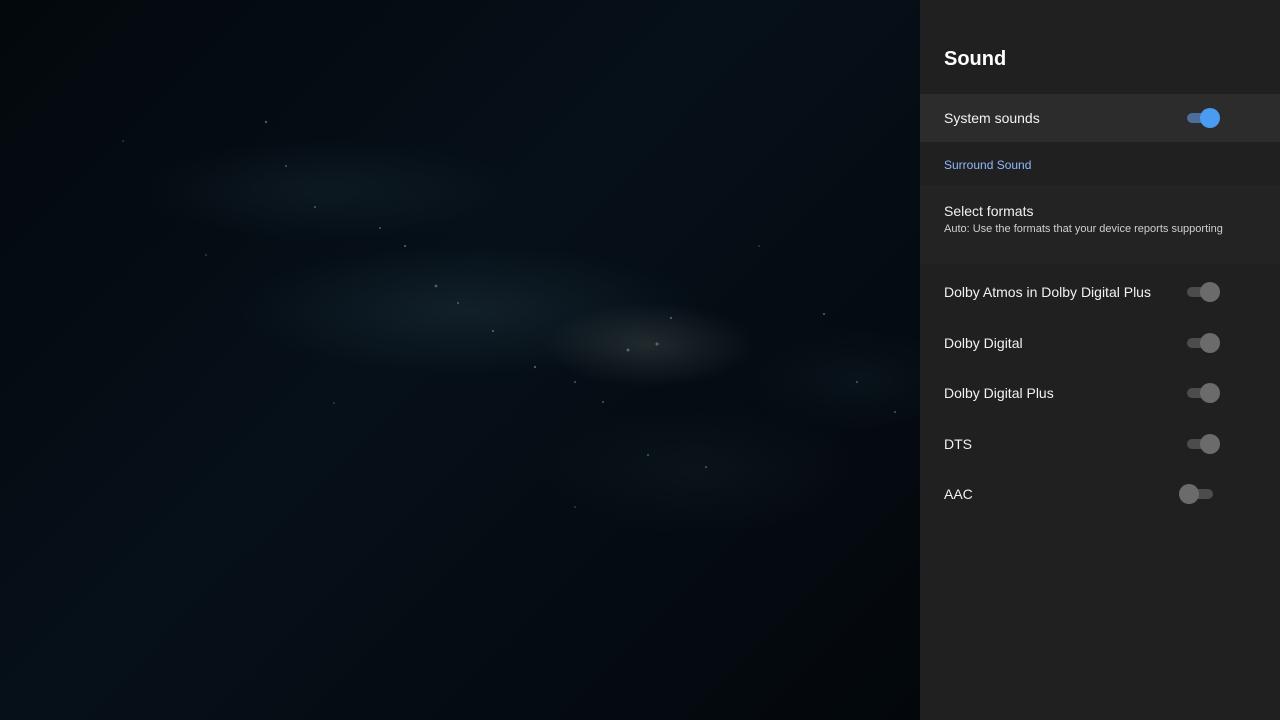 This screenshot has width=1280, height=720. Describe the element at coordinates (988, 165) in the screenshot. I see `surround-sound-header: Surround Sound` at that location.